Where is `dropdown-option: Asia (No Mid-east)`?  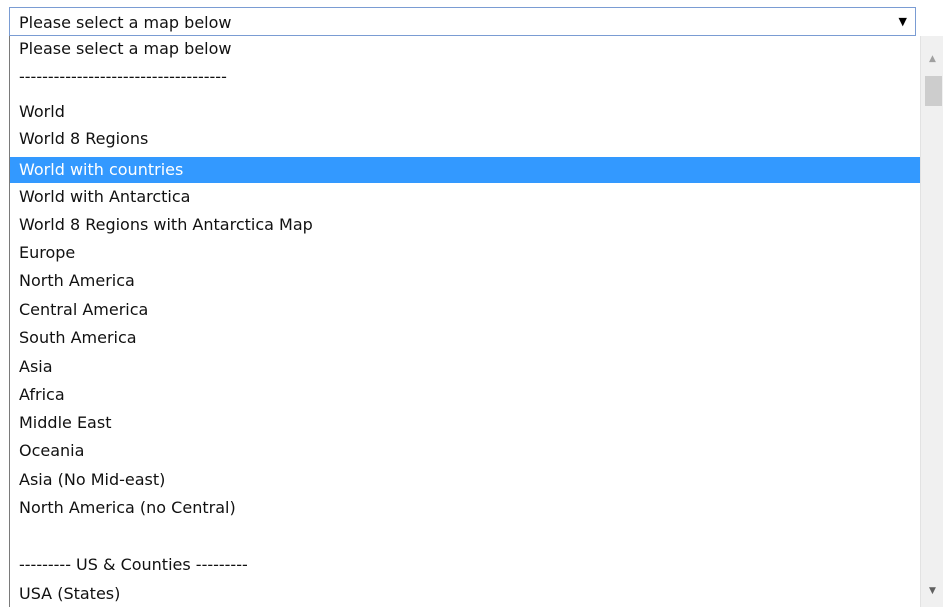
dropdown-option: Asia (No Mid-east) is located at coordinates (465, 480).